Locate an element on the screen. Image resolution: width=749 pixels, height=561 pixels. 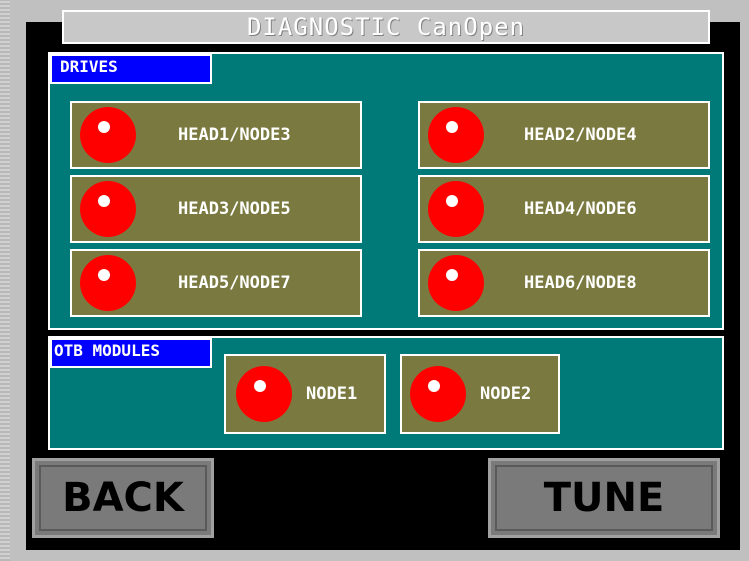
otb-node-button: NODE2 is located at coordinates (480, 394).